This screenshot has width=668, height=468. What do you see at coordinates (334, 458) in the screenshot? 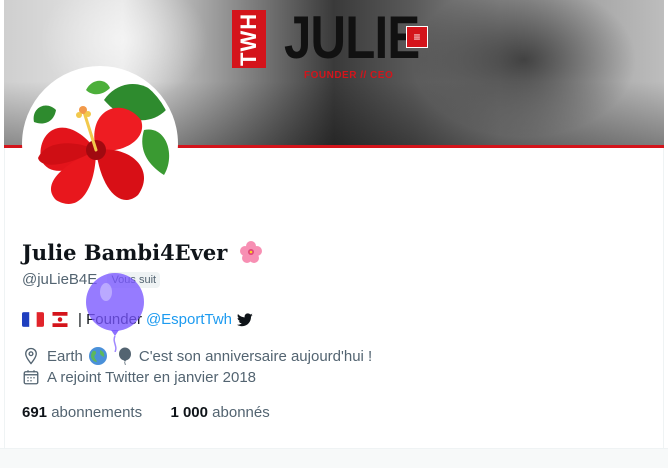
I see `bottom-divider` at bounding box center [334, 458].